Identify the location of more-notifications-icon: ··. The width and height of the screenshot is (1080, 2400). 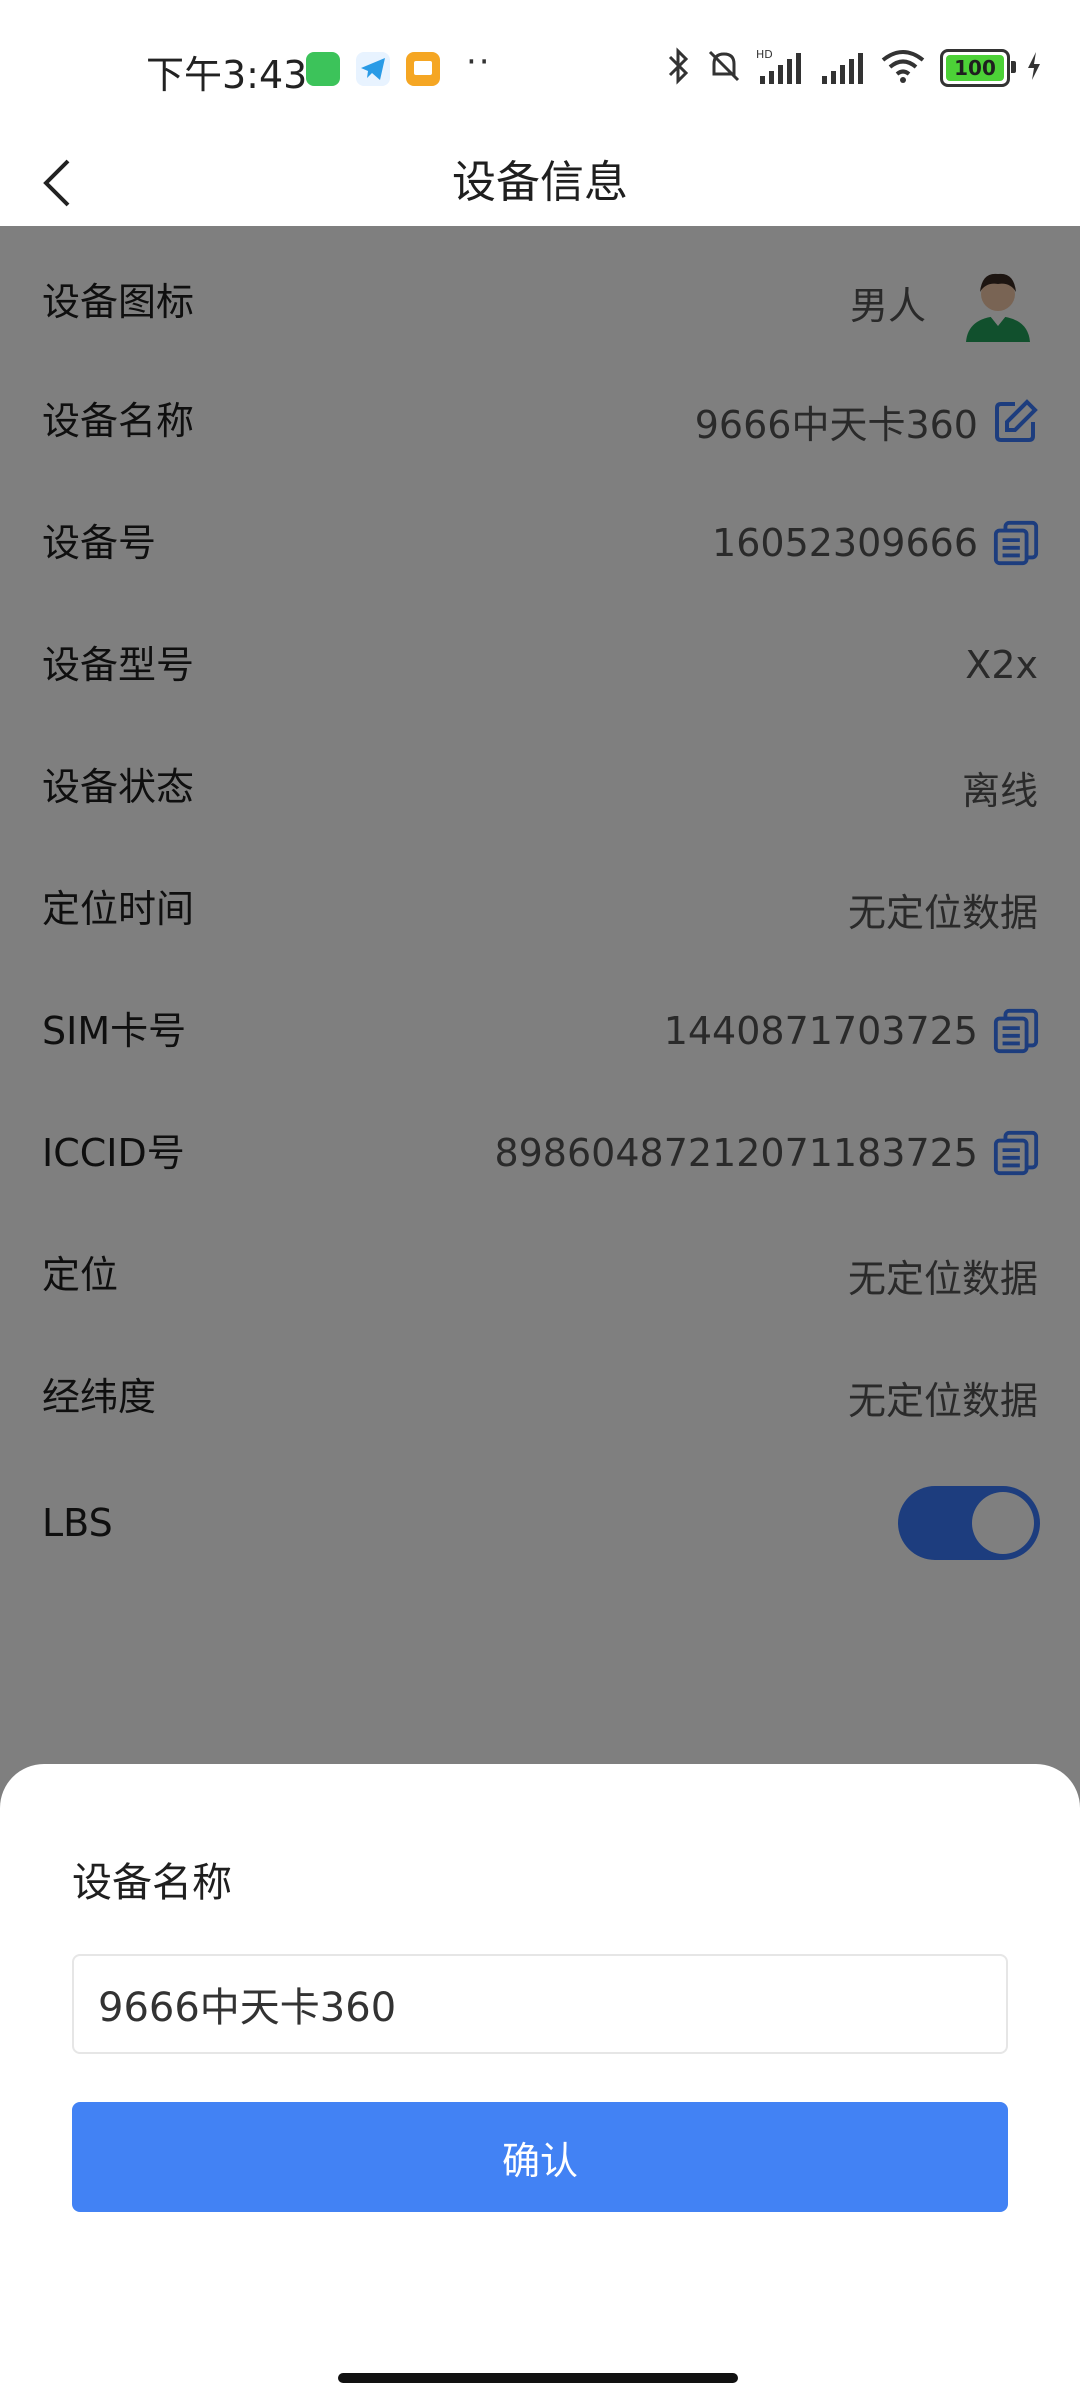
(479, 62).